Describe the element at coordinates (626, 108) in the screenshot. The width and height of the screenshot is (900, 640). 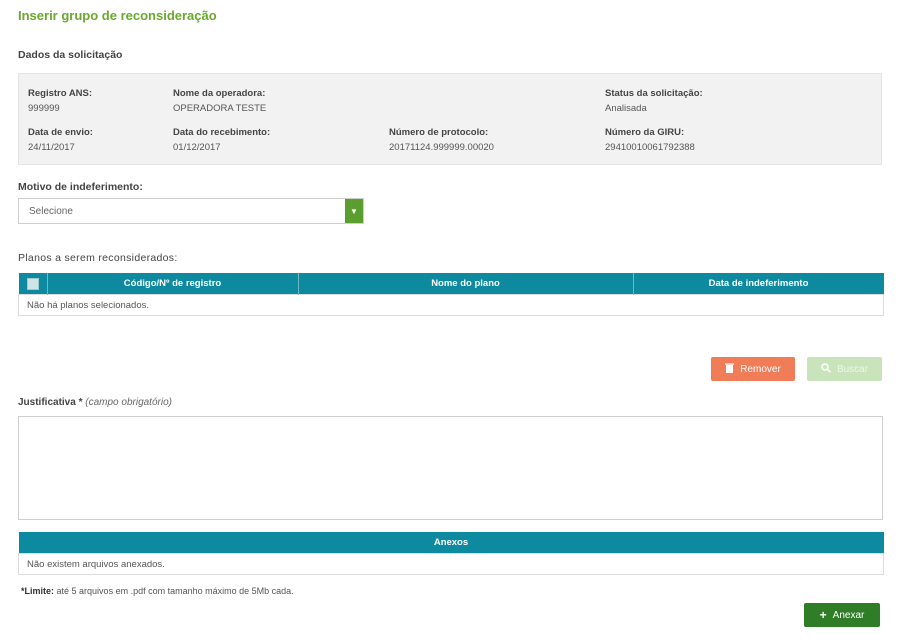
I see `status-value: Analisada` at that location.